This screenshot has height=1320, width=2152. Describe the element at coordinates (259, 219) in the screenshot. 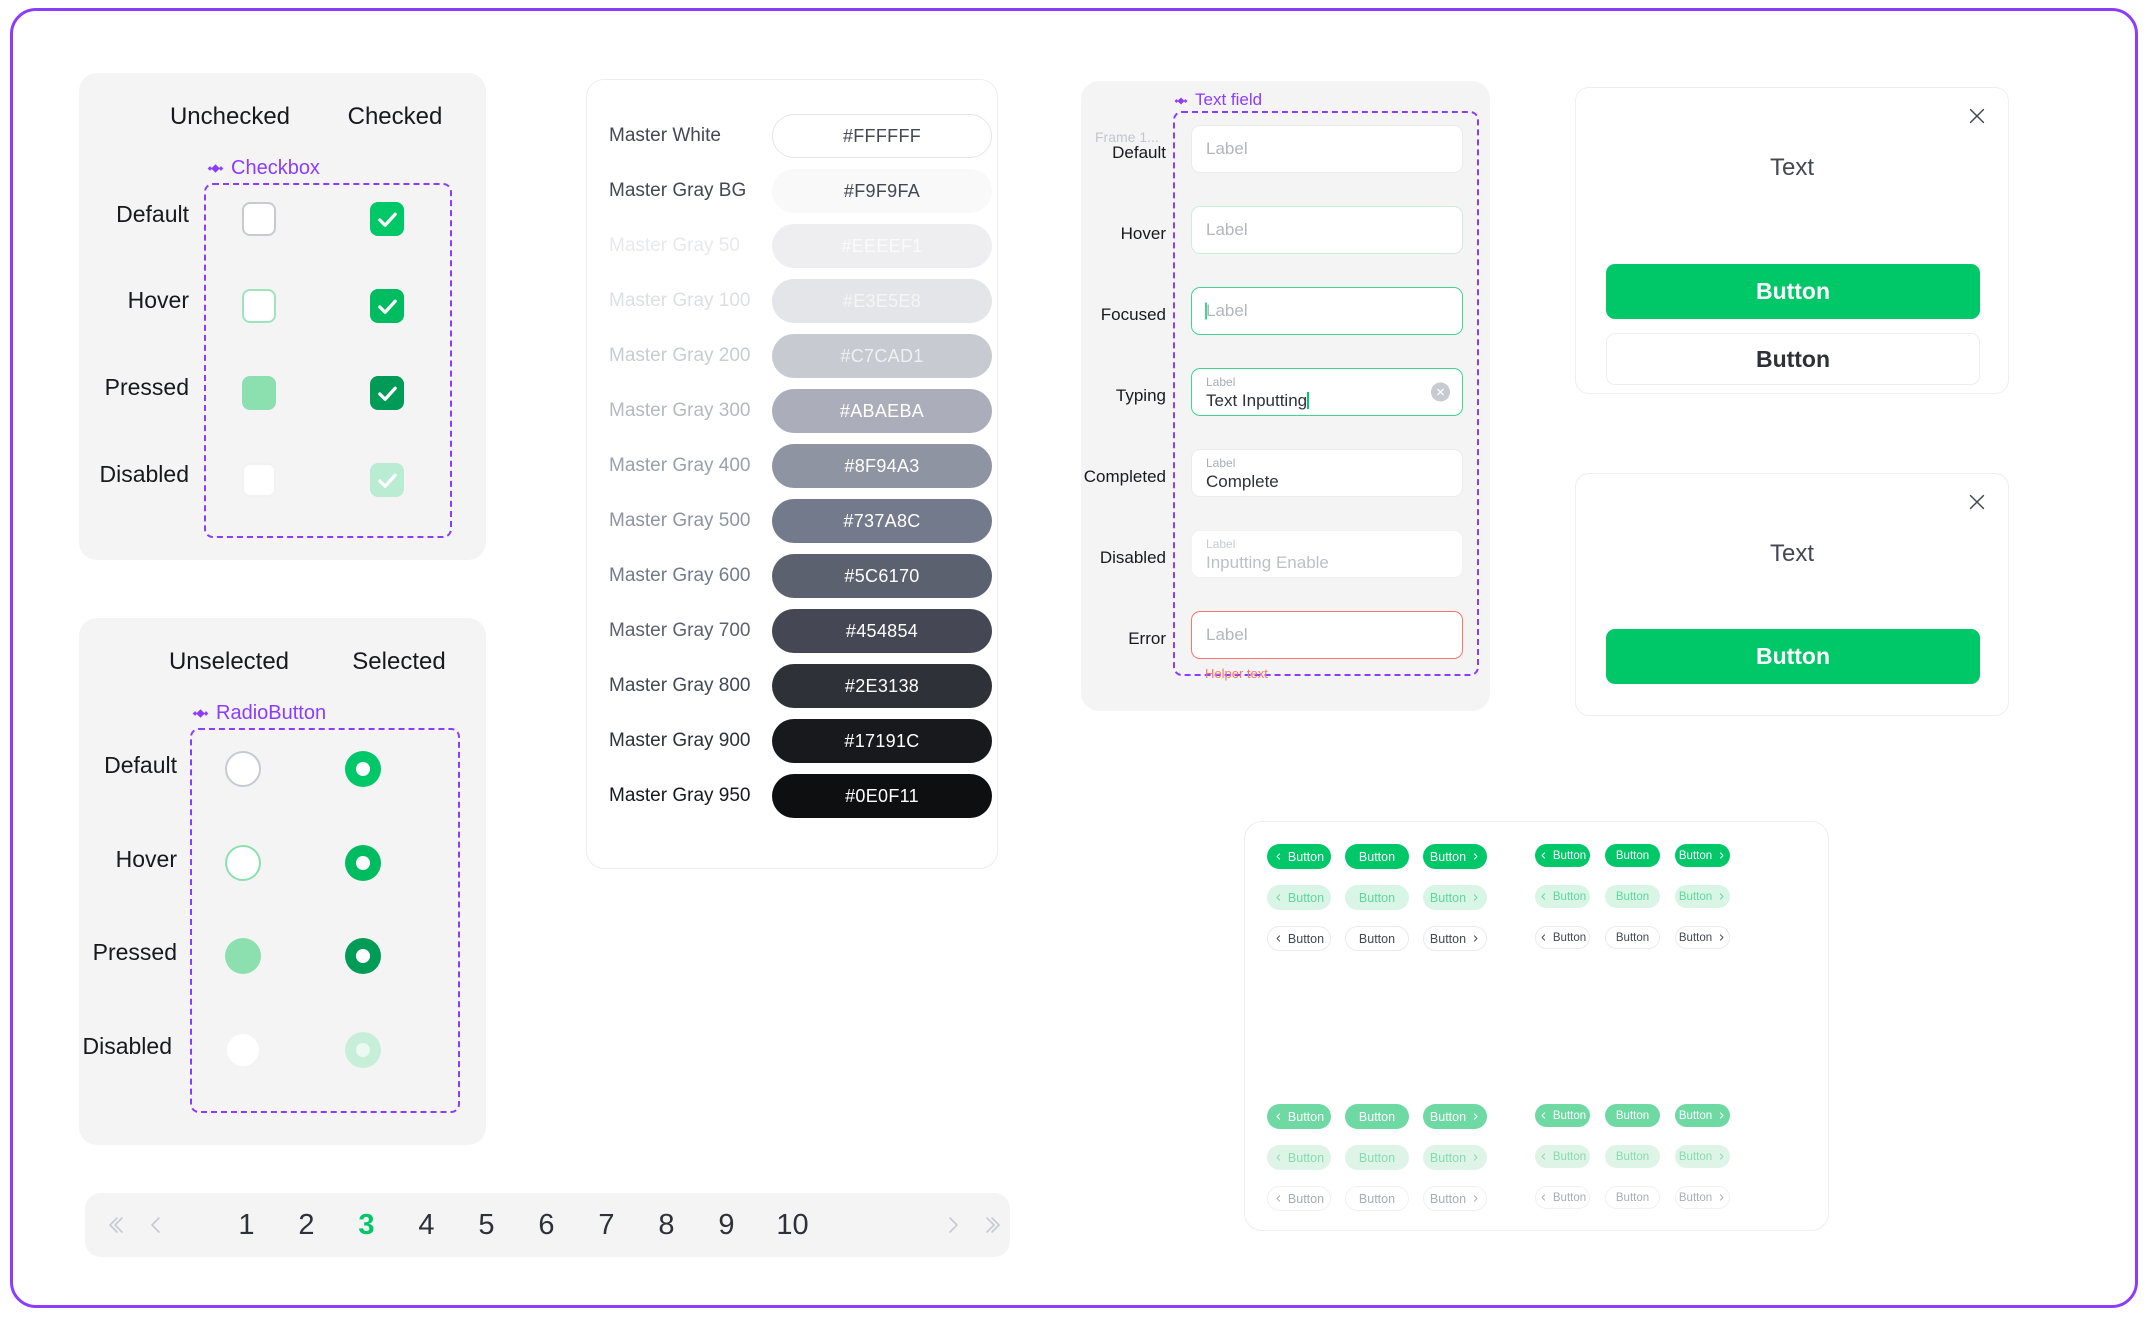

I see `checkbox-unchecked-default` at that location.